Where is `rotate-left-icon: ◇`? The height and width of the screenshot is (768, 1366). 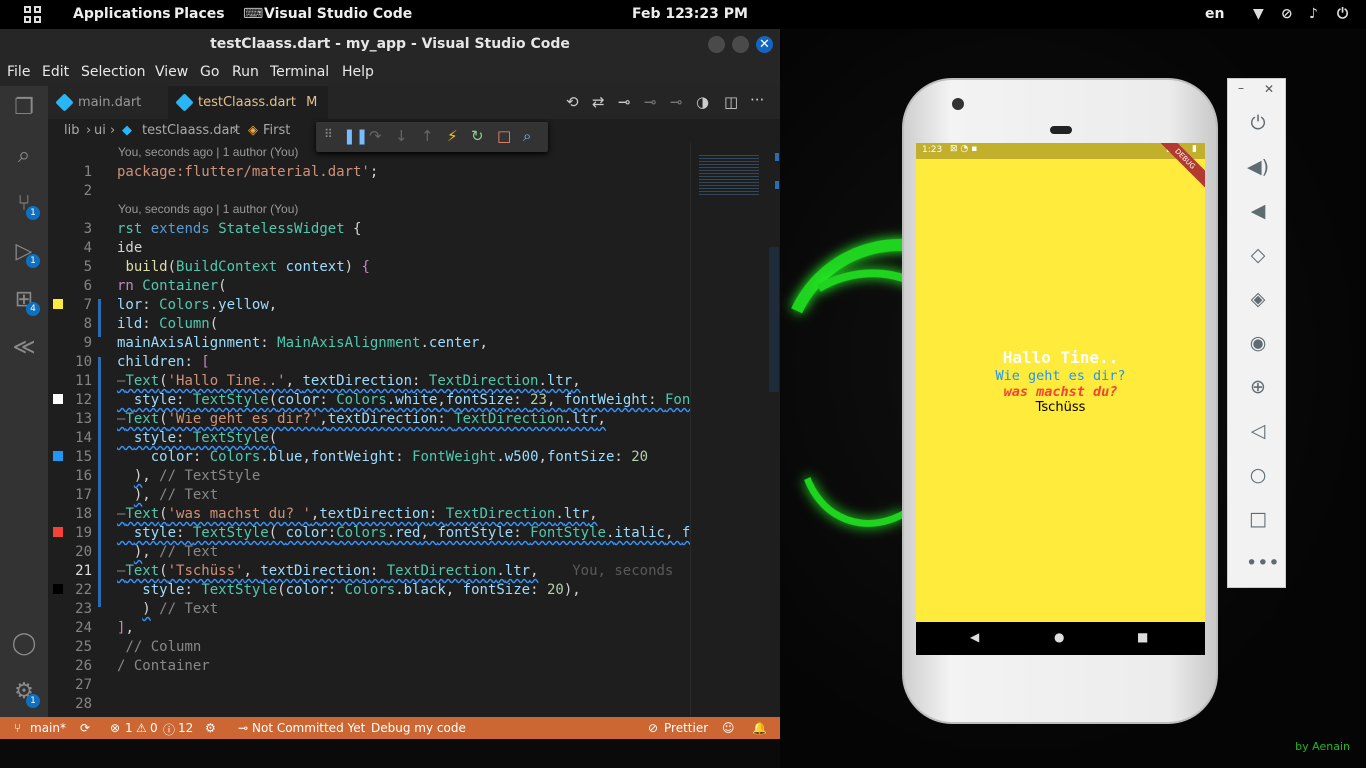
rotate-left-icon: ◇ is located at coordinates (1258, 255).